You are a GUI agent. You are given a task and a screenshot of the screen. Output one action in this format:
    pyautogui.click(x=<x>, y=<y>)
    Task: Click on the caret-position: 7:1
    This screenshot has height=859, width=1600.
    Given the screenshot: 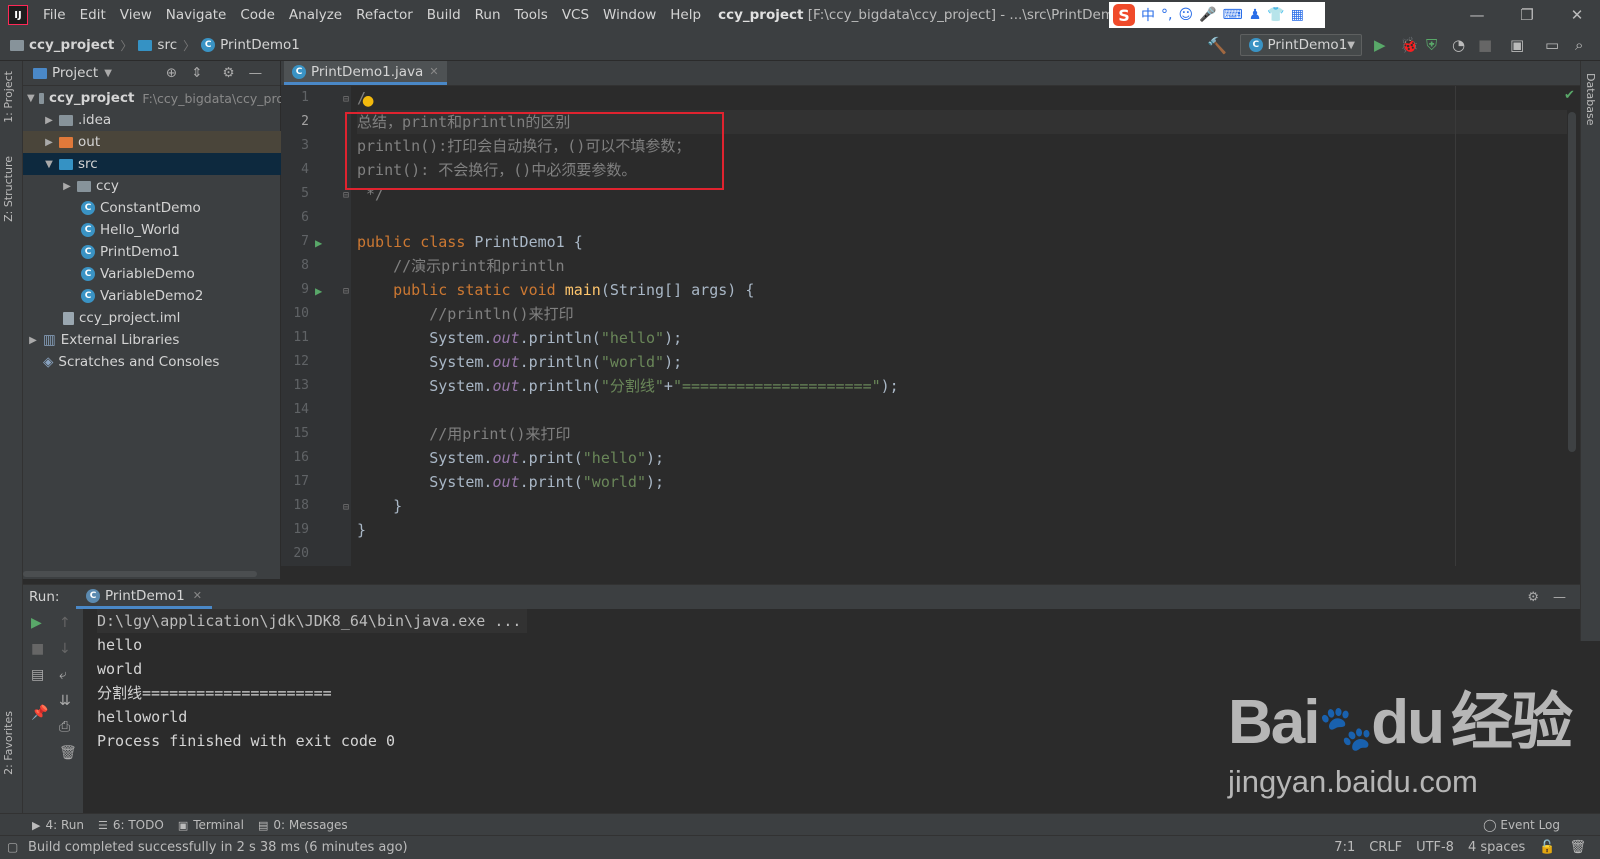 What is the action you would take?
    pyautogui.click(x=1344, y=847)
    